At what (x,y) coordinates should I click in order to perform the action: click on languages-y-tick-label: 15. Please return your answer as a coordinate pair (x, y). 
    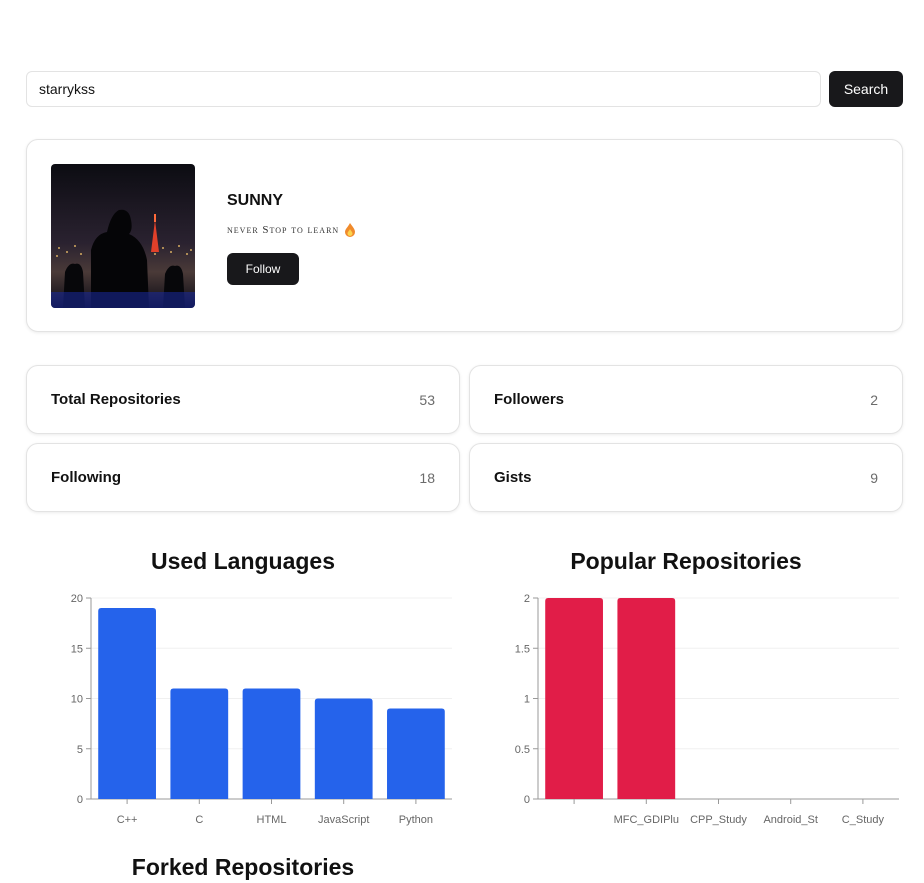
    Looking at the image, I should click on (77, 649).